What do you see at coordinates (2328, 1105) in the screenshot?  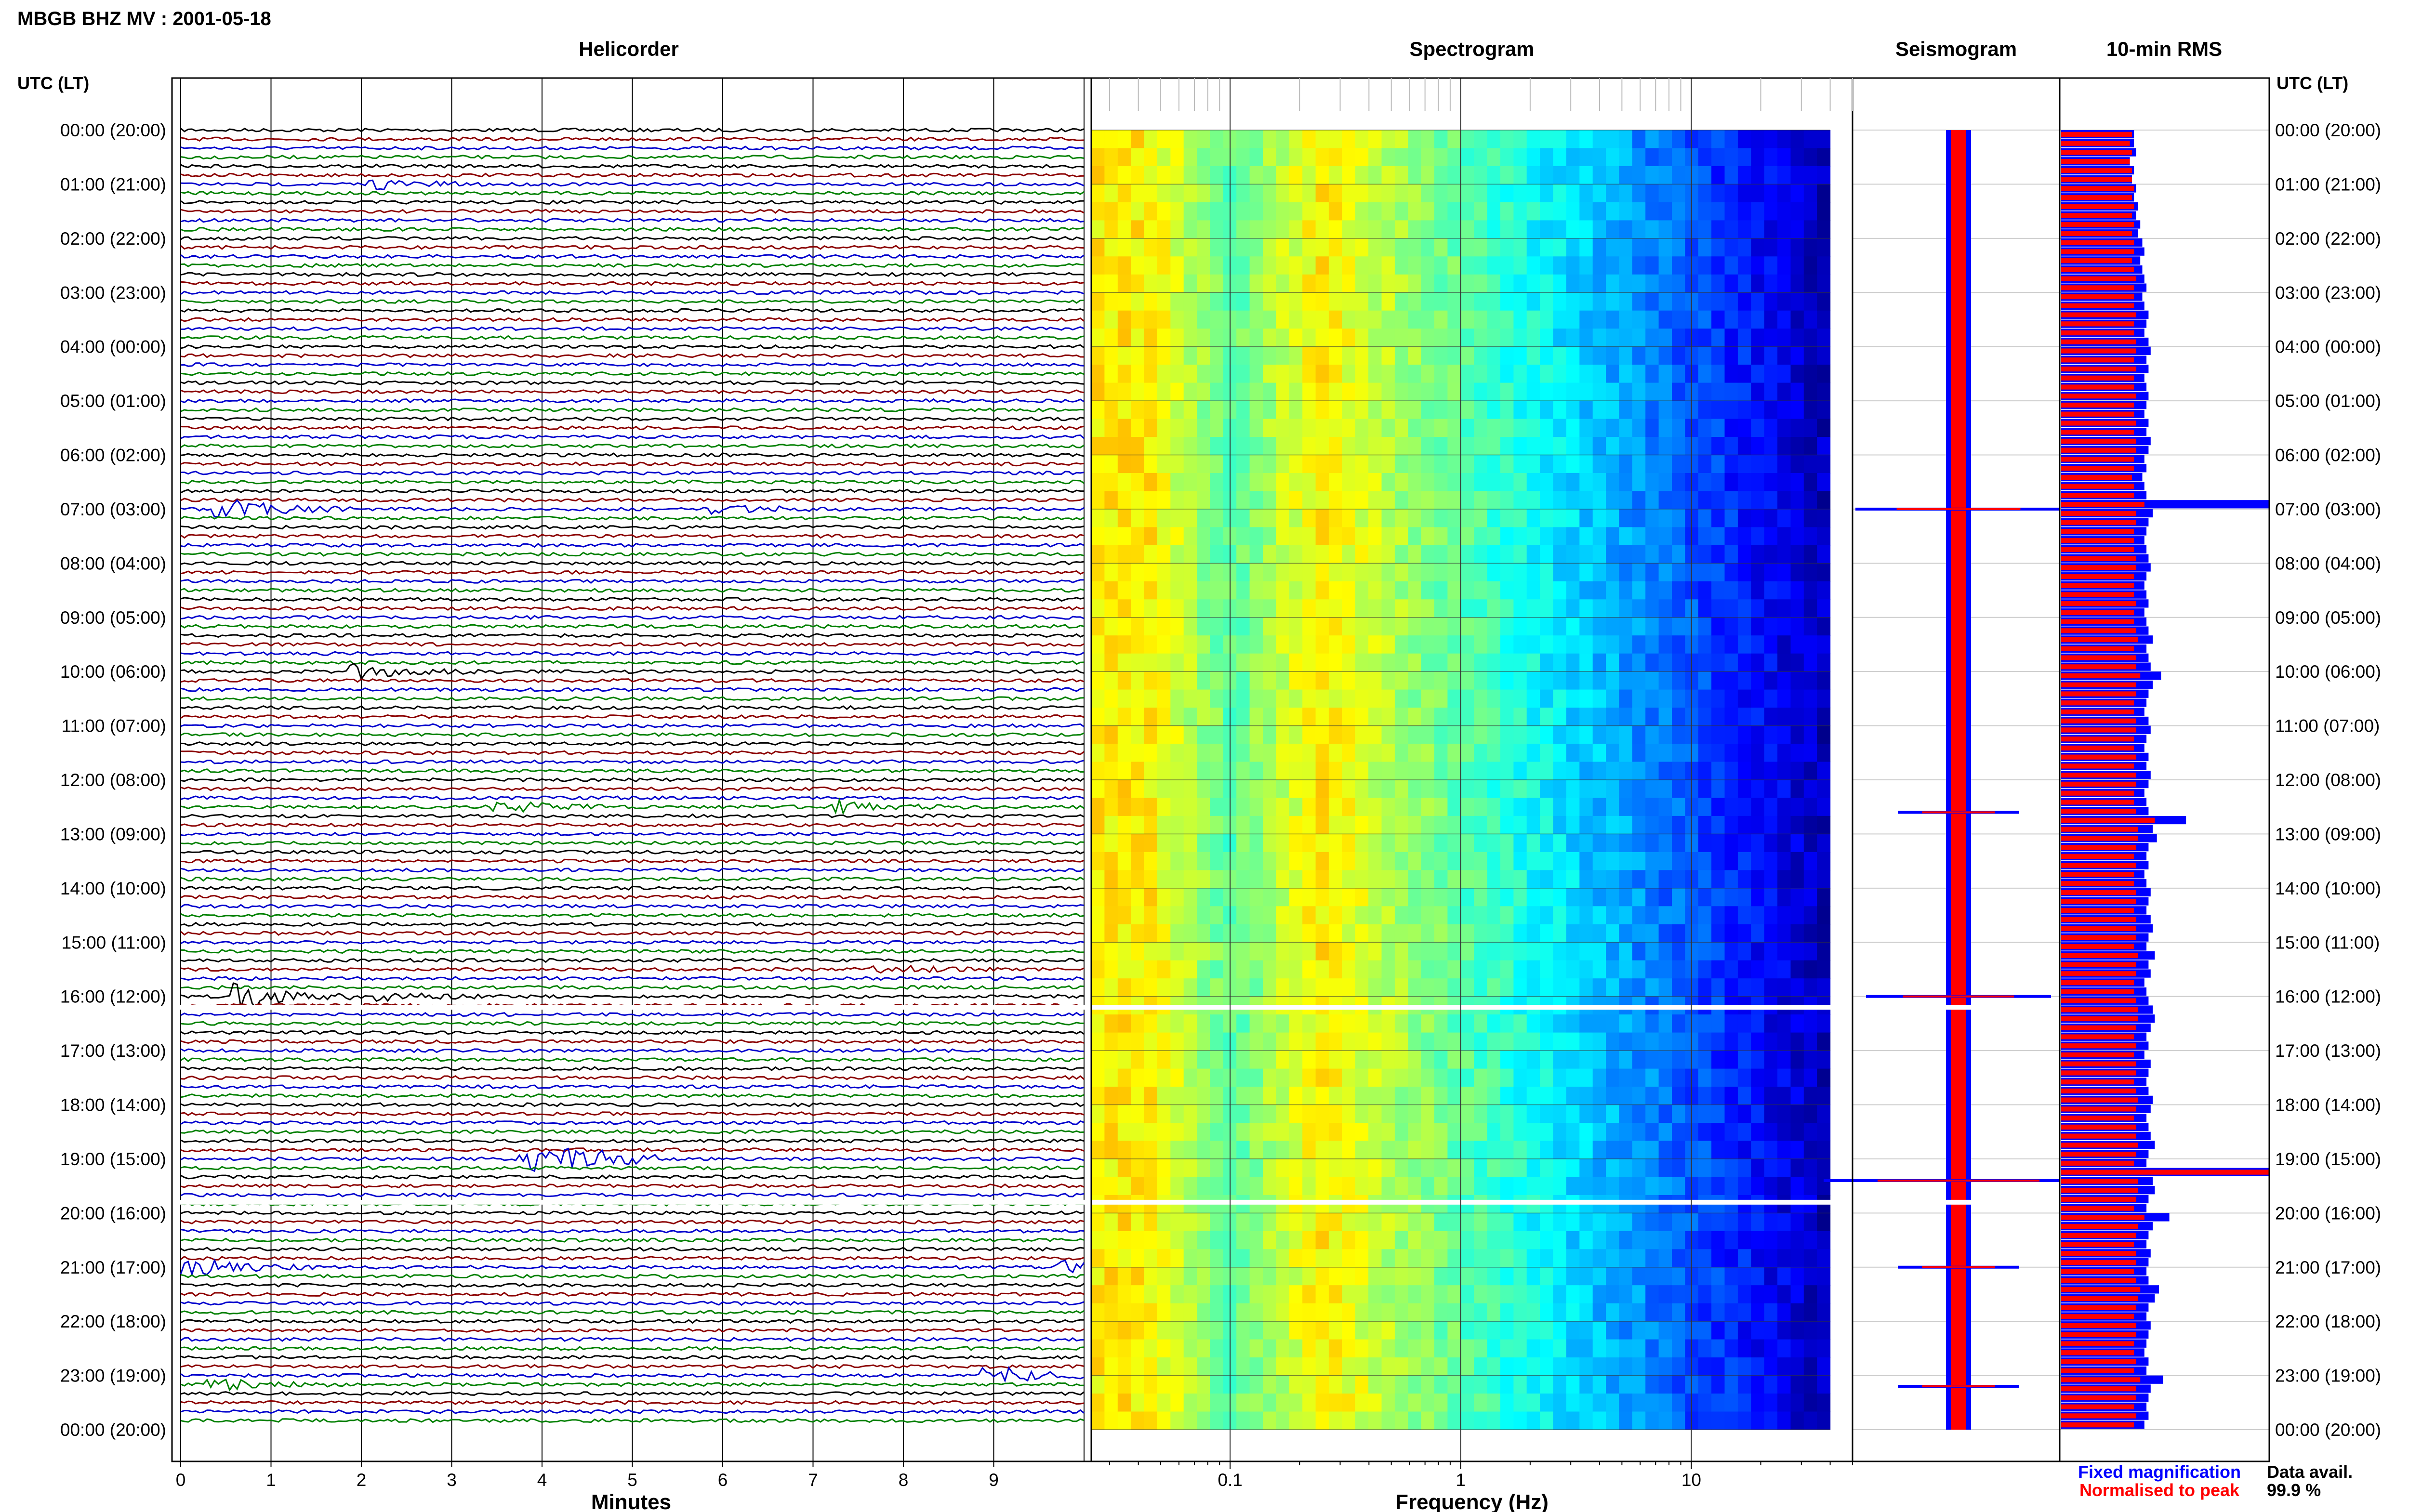 I see `right-hour-label: 18:00 (14:00)` at bounding box center [2328, 1105].